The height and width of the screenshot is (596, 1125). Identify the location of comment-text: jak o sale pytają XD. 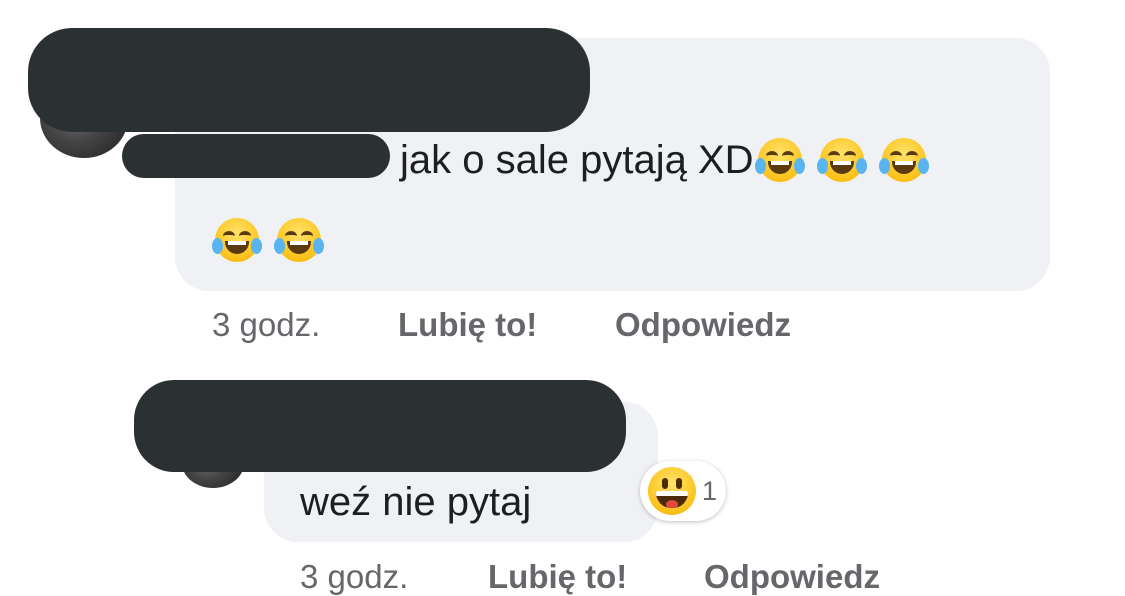
(577, 159).